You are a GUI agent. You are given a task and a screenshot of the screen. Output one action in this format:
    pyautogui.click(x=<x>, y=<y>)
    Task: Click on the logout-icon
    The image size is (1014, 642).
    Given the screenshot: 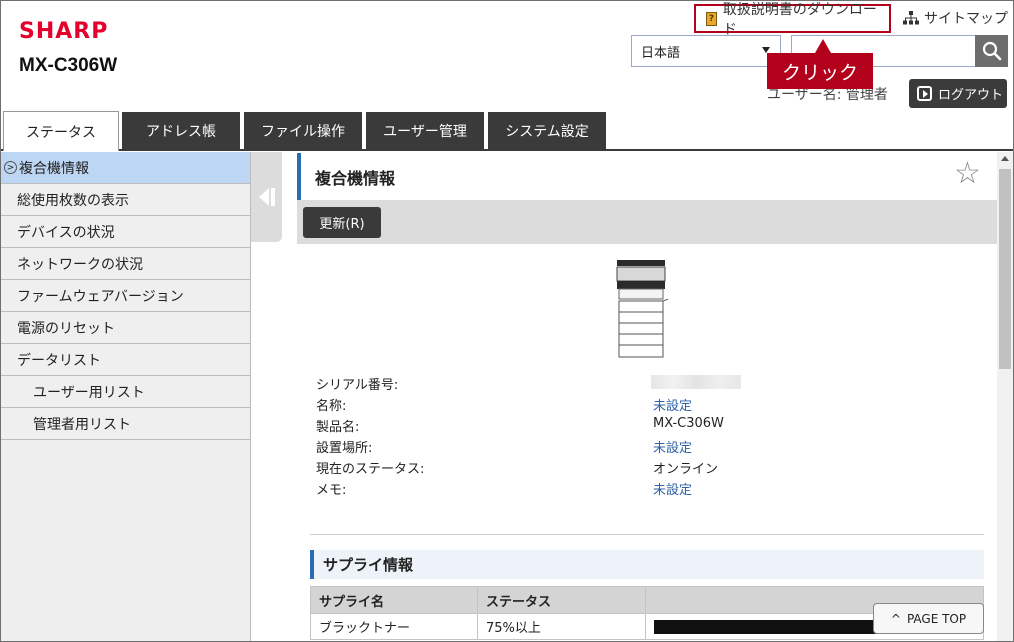 What is the action you would take?
    pyautogui.click(x=924, y=93)
    